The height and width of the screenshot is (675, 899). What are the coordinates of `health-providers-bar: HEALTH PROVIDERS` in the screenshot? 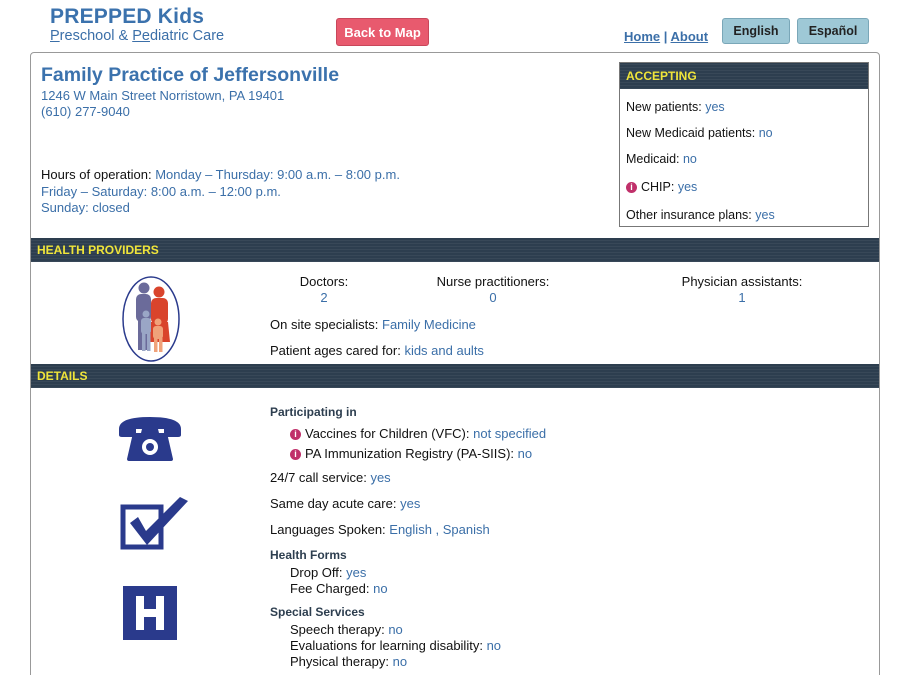 It's located at (455, 250).